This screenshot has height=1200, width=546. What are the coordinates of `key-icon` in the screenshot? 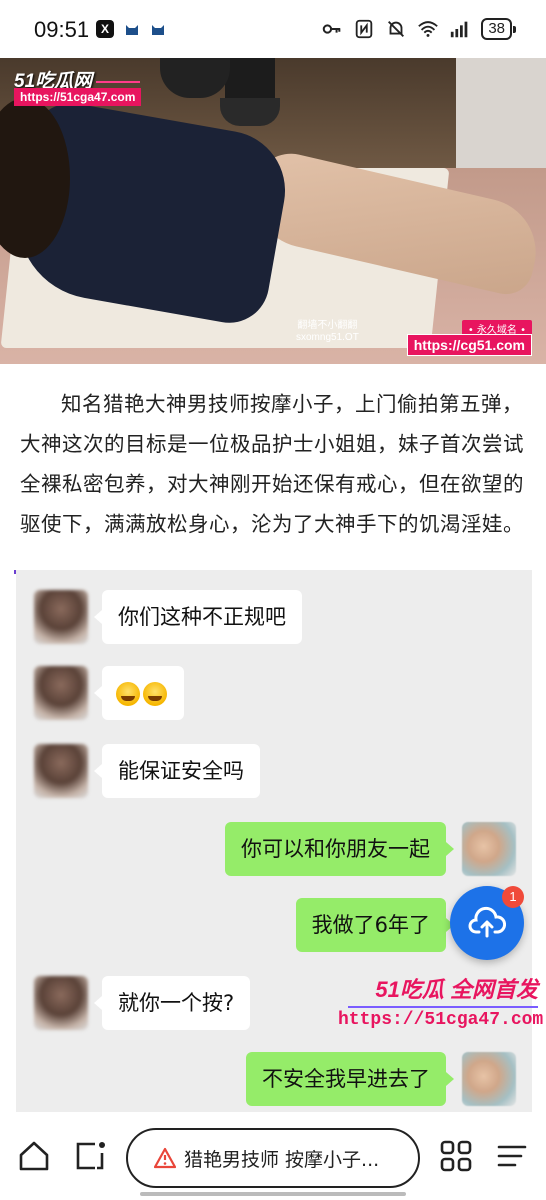 It's located at (332, 29).